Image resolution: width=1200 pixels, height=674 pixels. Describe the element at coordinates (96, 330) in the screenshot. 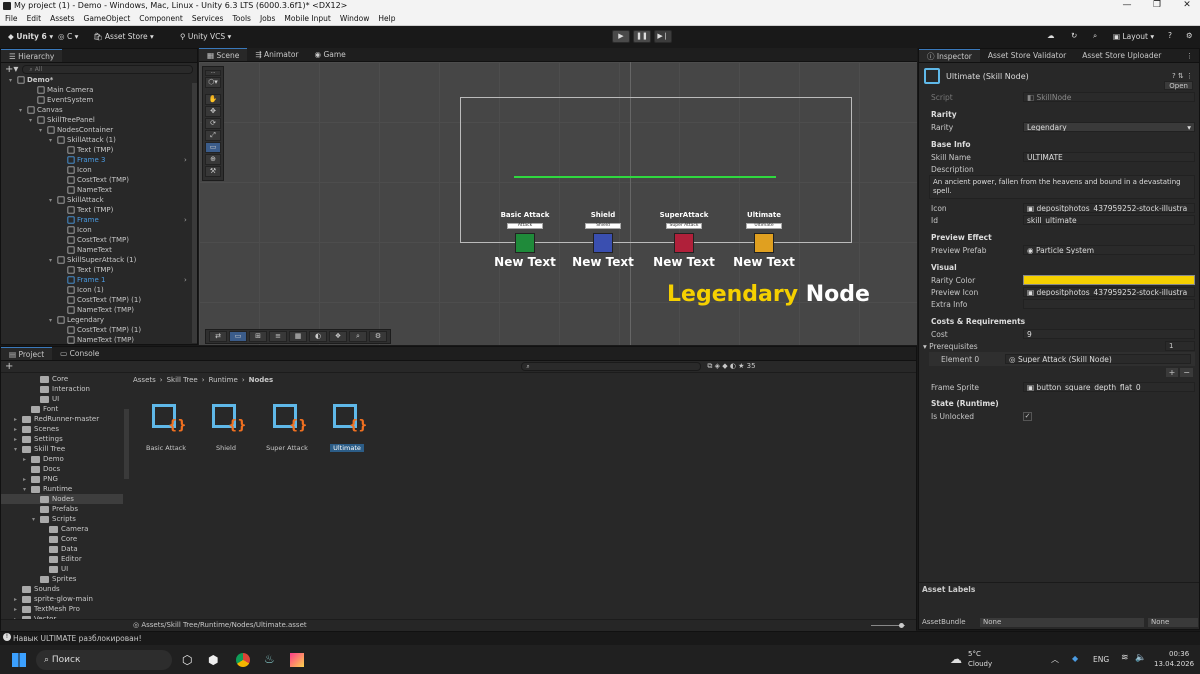

I see `hierarchy-item: CostText (TMP) (1)` at that location.